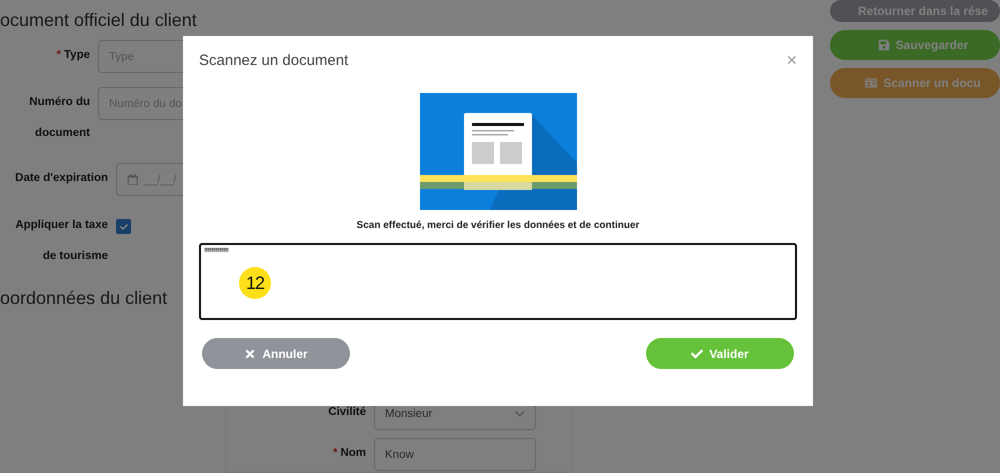 This screenshot has height=473, width=1000. I want to click on id-card-icon, so click(871, 83).